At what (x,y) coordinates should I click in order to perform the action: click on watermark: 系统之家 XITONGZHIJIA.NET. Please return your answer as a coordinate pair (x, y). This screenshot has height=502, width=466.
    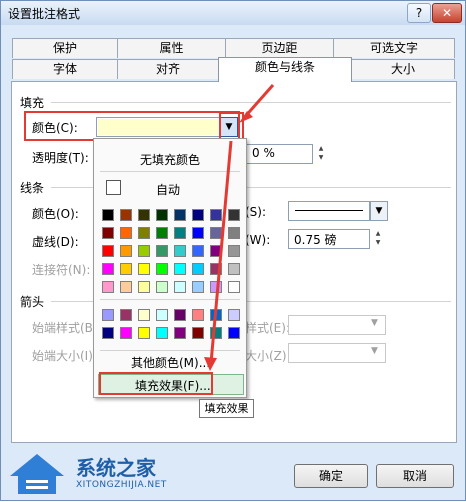
    Looking at the image, I should click on (100, 470).